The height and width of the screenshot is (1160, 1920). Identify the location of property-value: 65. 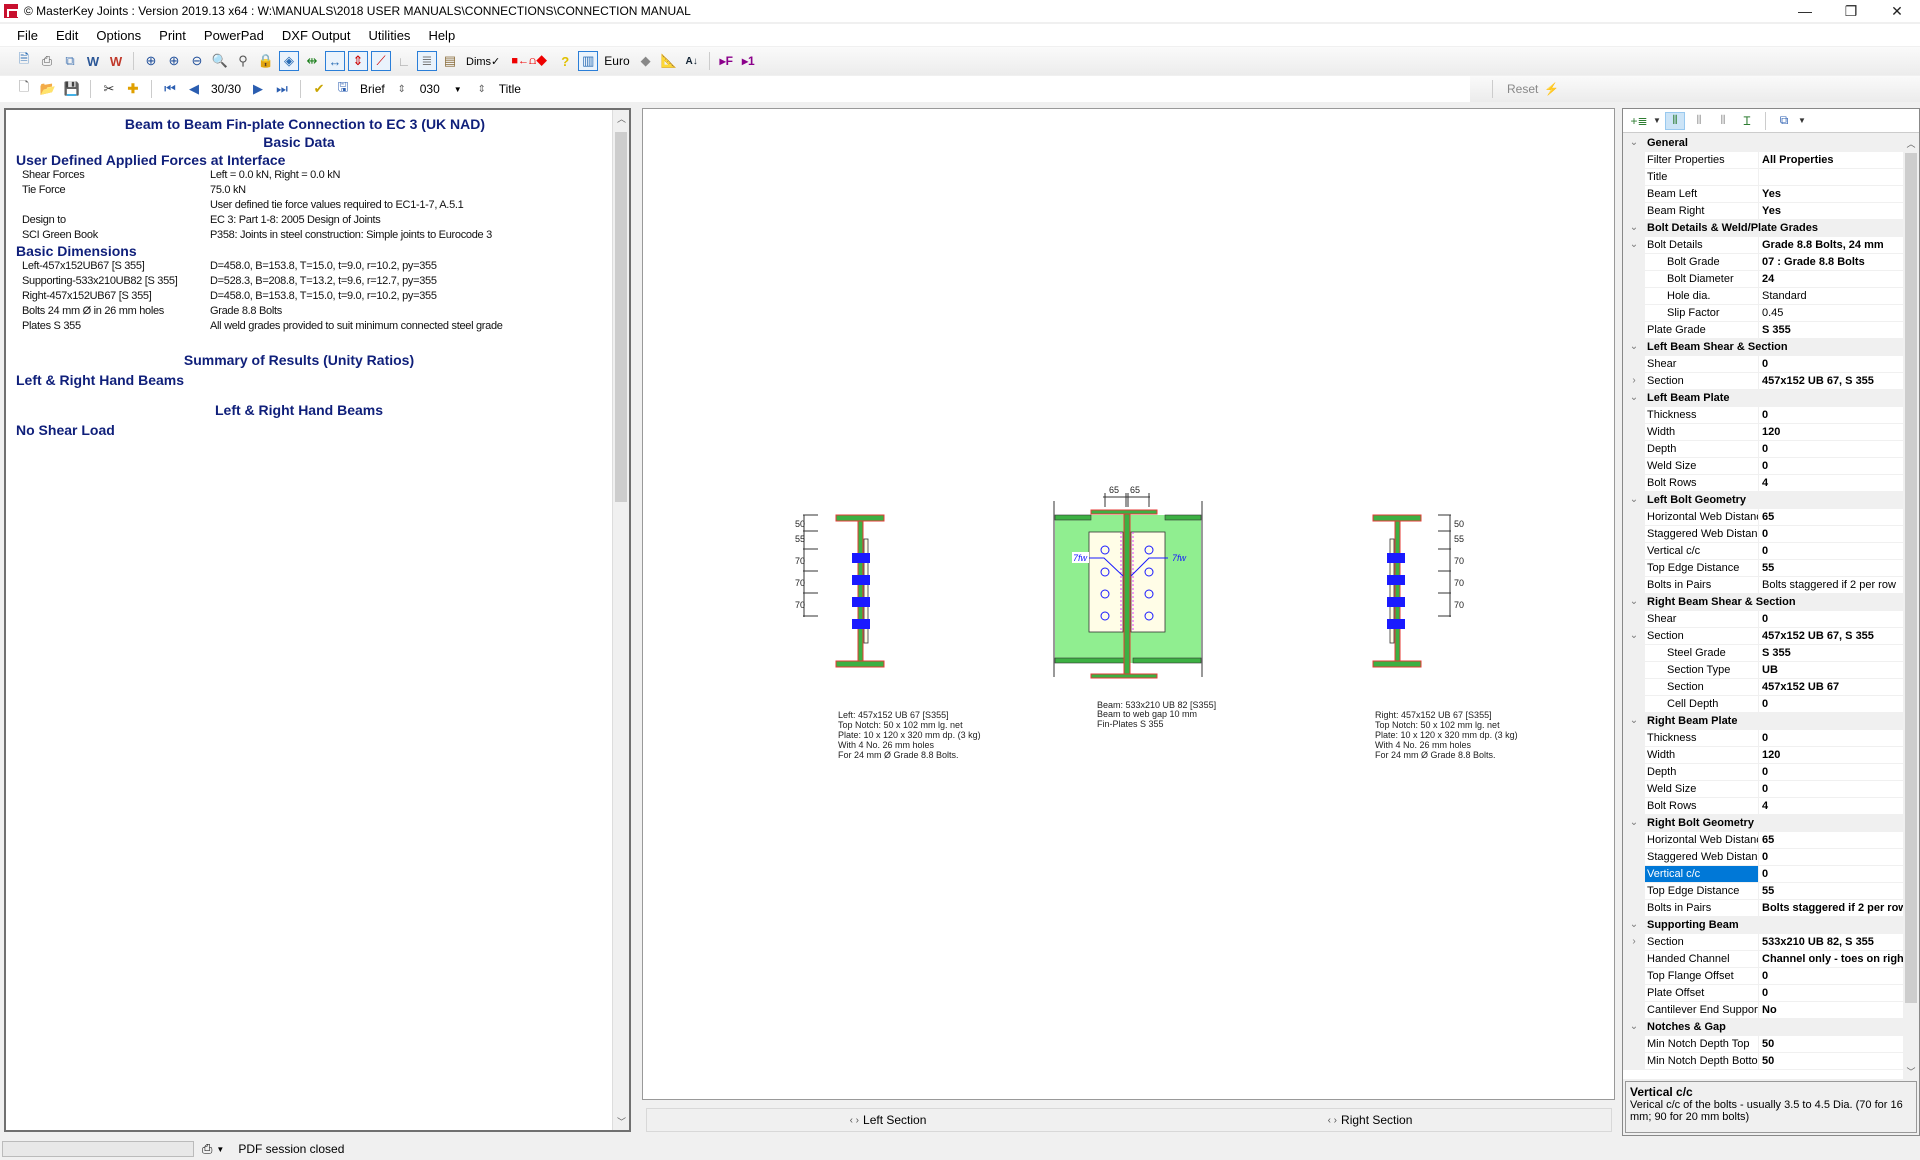
(1831, 517).